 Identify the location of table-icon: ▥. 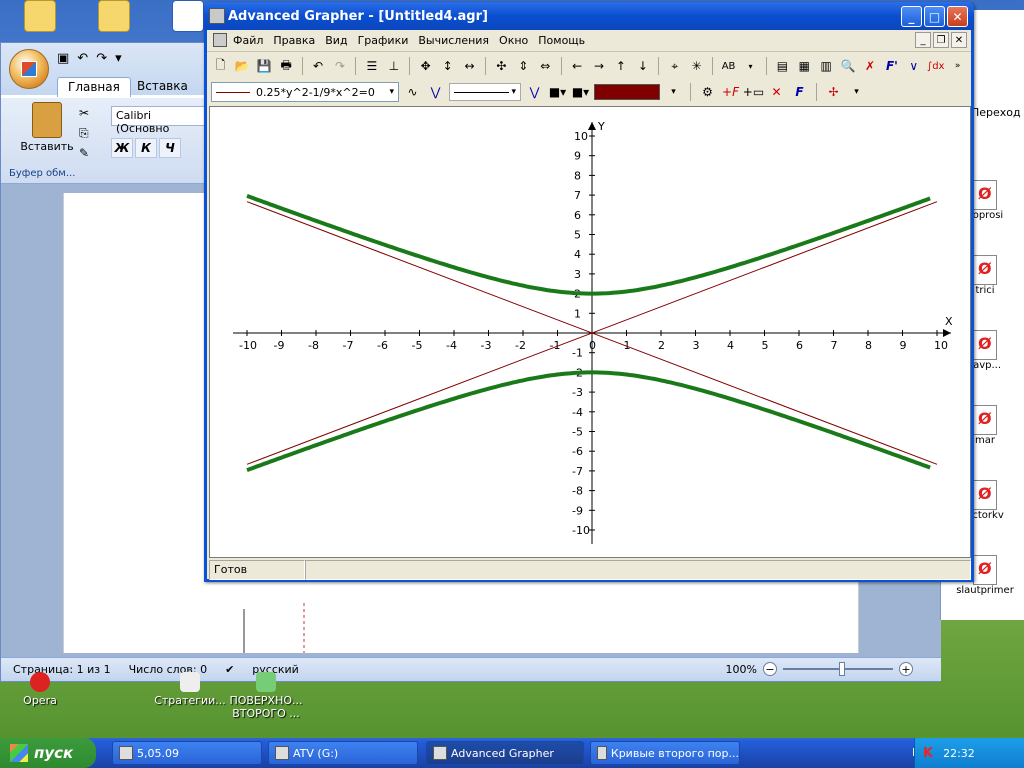
(826, 66).